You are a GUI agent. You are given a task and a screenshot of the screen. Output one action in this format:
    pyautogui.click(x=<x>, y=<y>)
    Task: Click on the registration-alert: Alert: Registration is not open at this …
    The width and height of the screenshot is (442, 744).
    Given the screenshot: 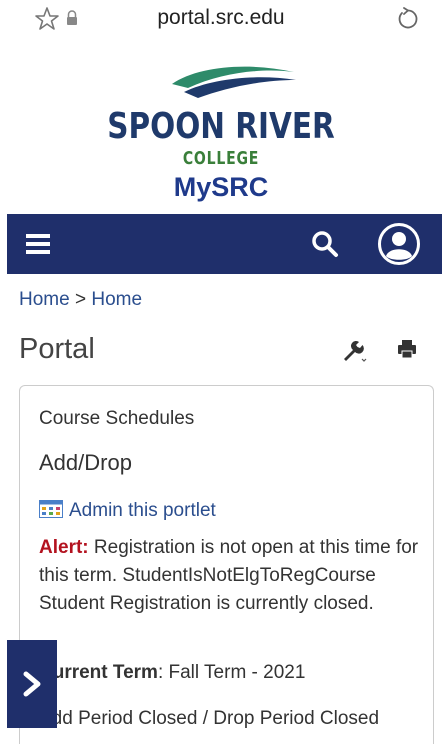 What is the action you would take?
    pyautogui.click(x=229, y=576)
    